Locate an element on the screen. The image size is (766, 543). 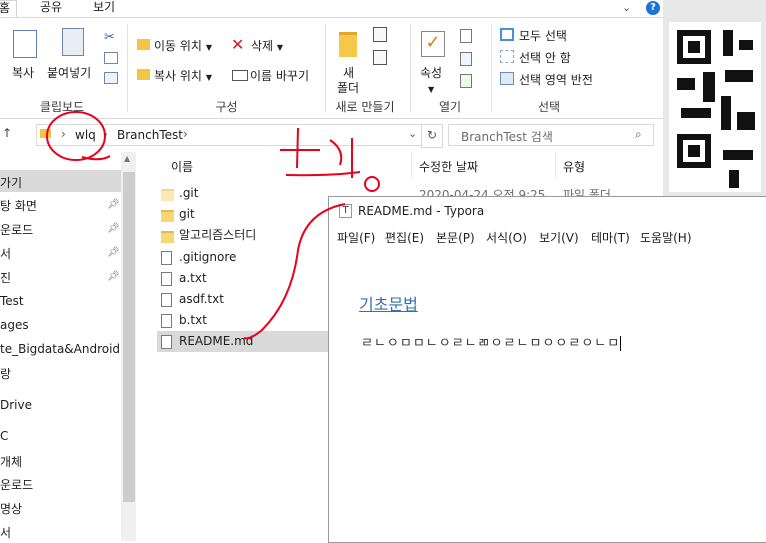
collapse-ribbon-icon: ⌄ is located at coordinates (628, 8).